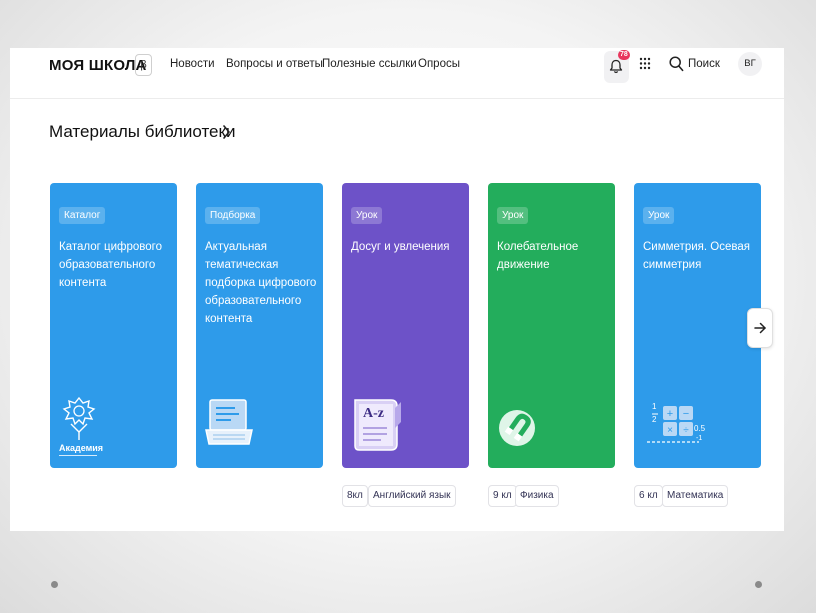  What do you see at coordinates (98, 65) in the screenshot?
I see `logo: МОЯ ШКОЛА` at bounding box center [98, 65].